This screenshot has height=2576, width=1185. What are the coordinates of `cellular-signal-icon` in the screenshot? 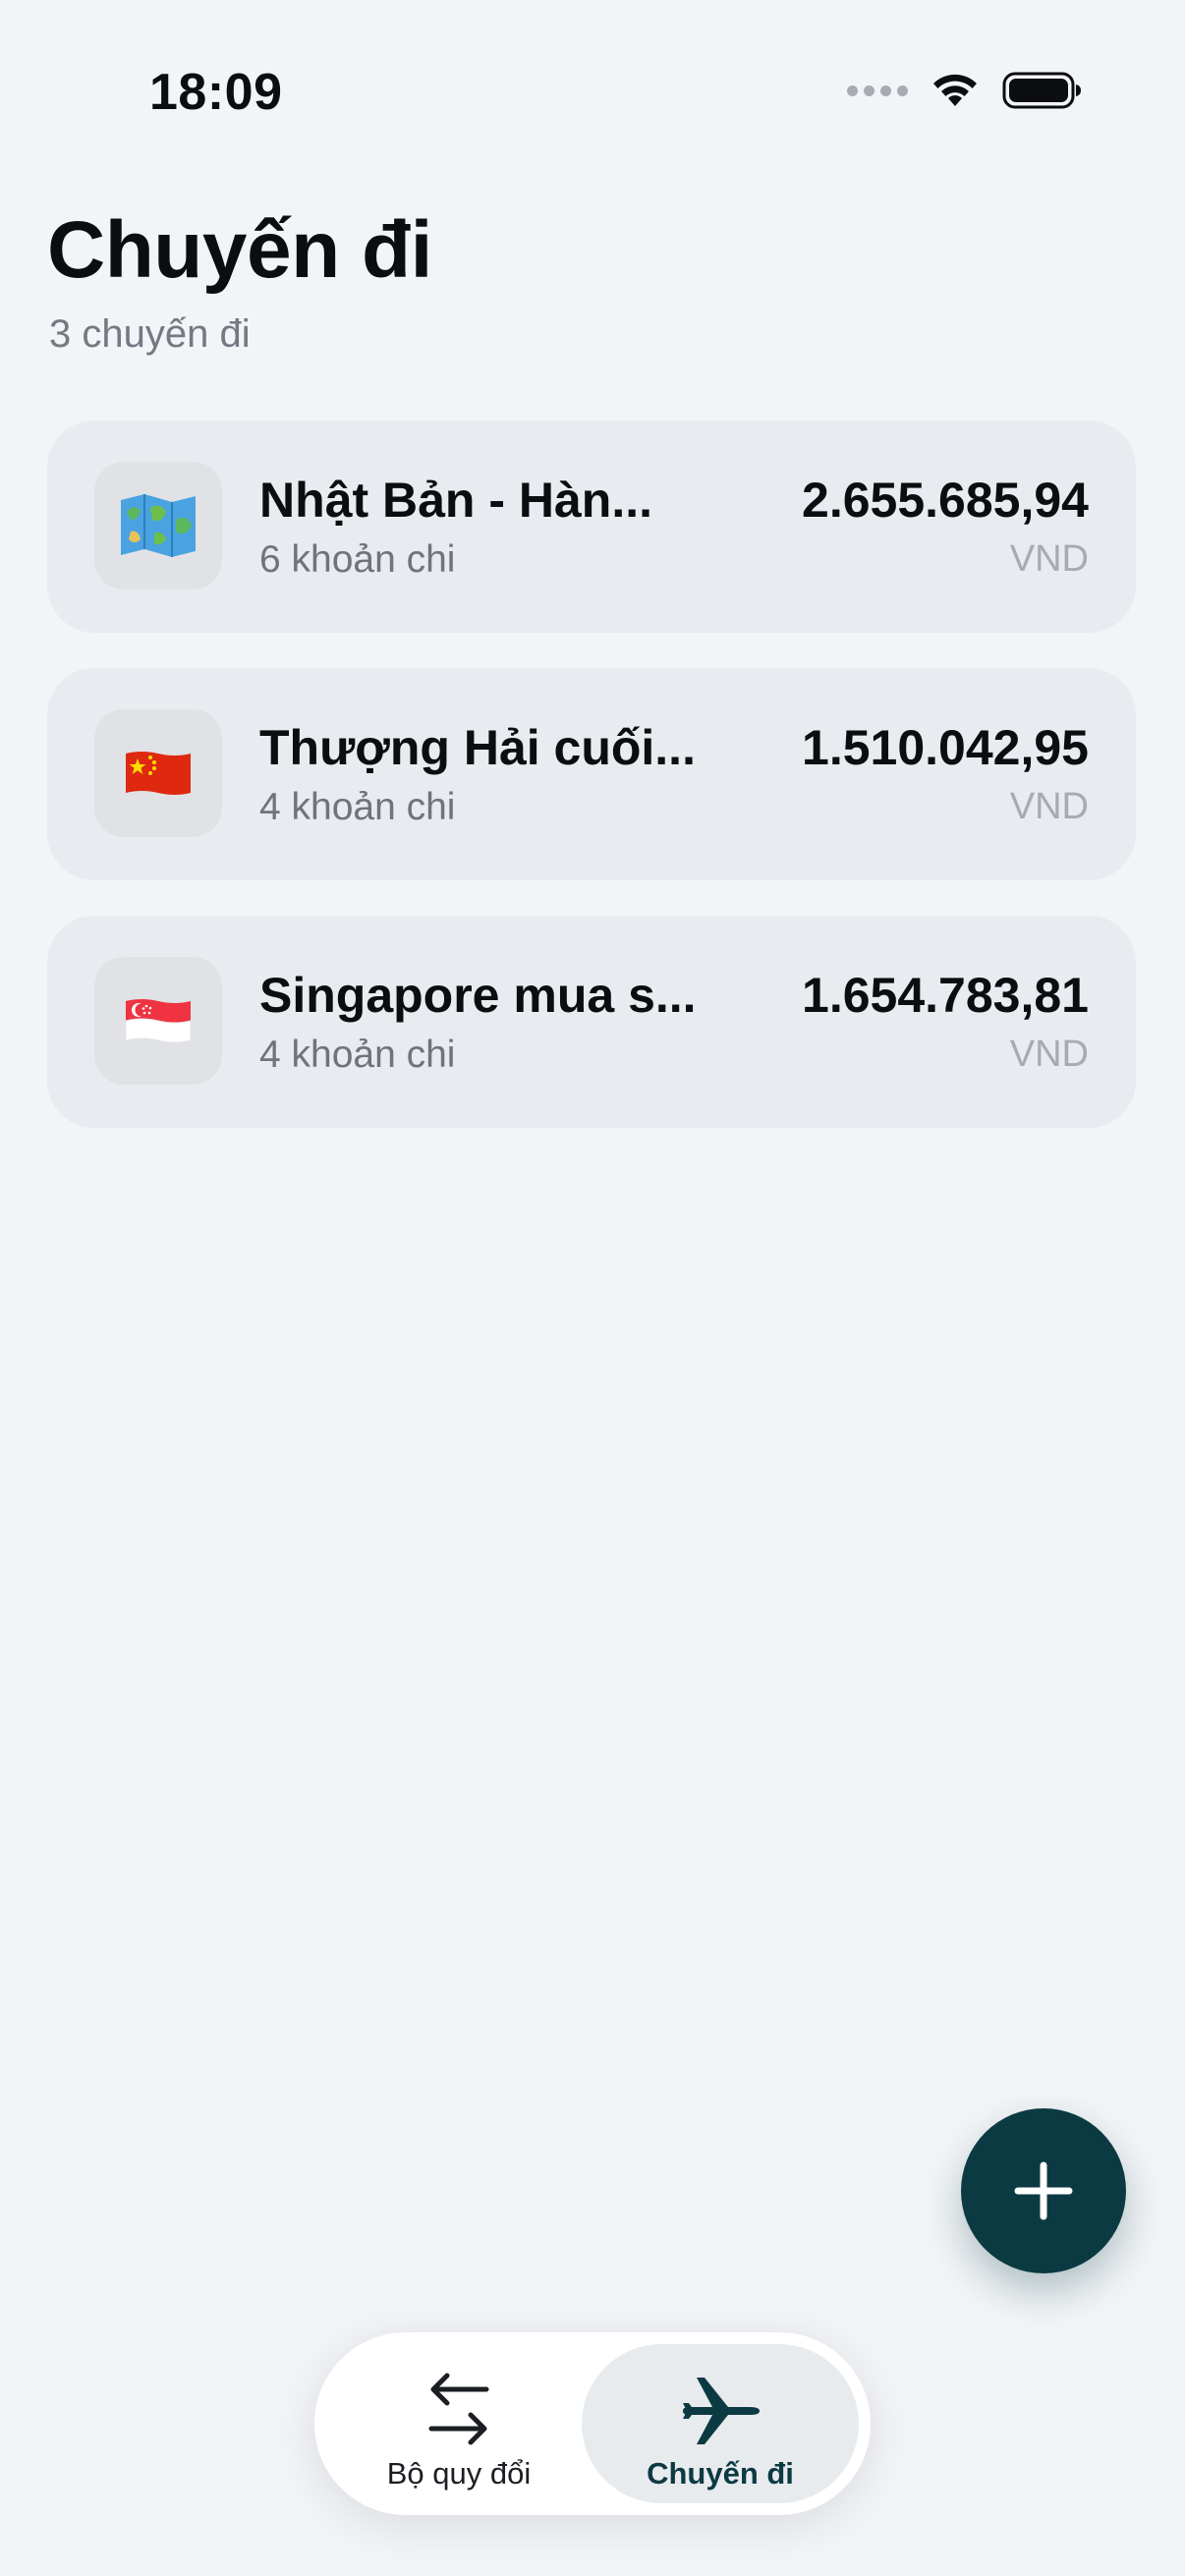 It's located at (878, 90).